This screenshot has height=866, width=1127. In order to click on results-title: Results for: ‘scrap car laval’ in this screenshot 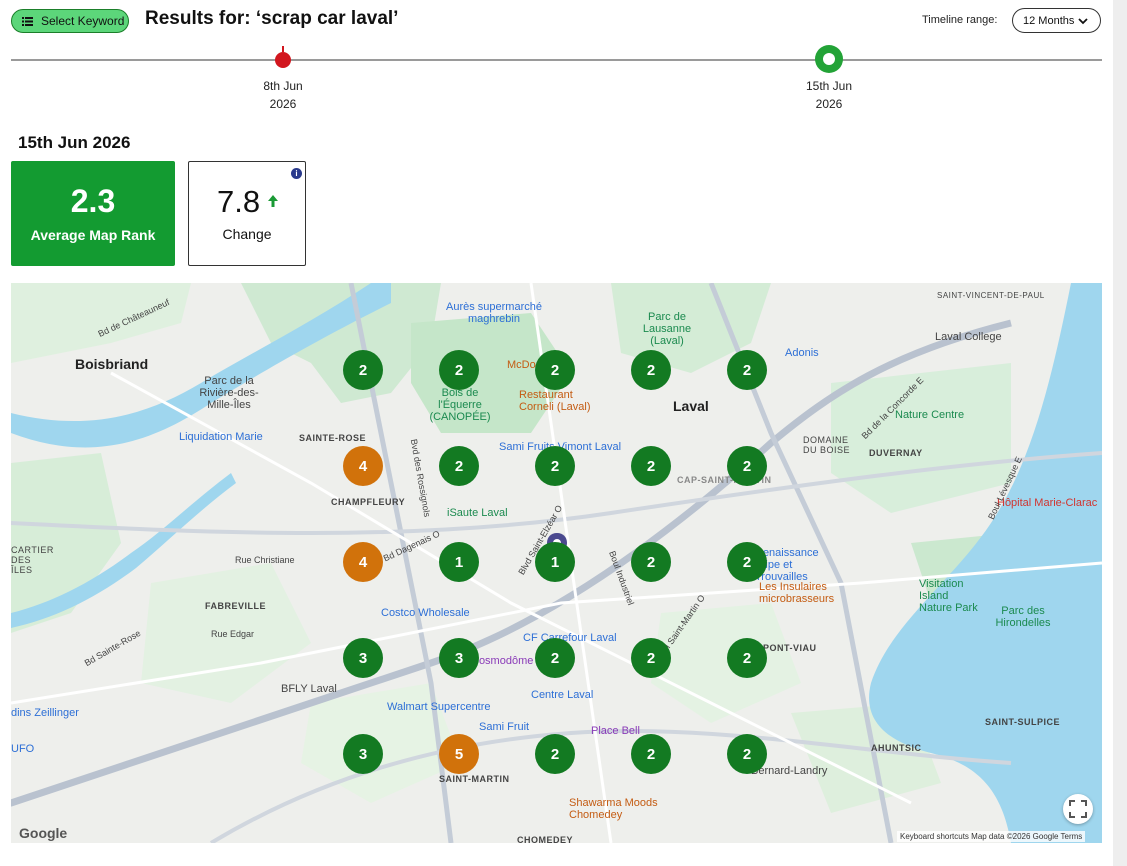, I will do `click(272, 18)`.